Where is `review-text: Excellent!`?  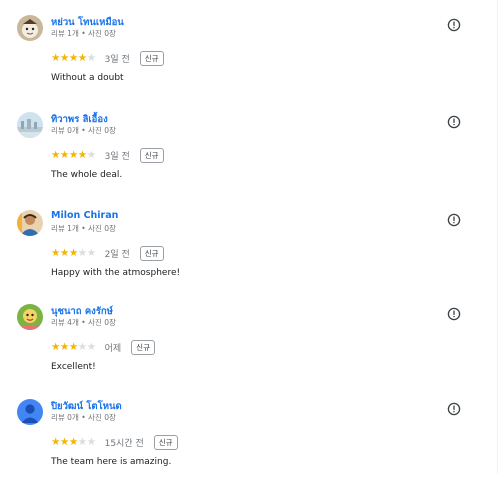
review-text: Excellent! is located at coordinates (73, 367).